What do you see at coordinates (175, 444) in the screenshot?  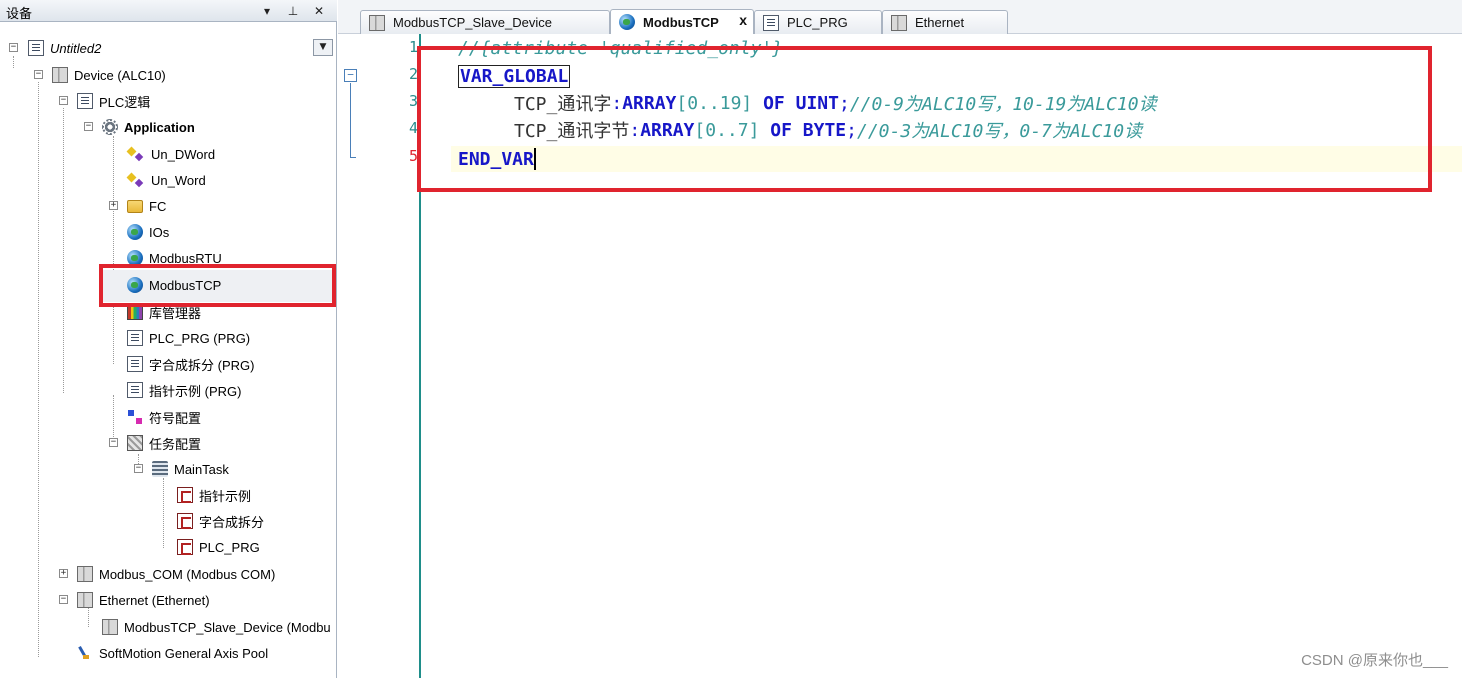 I see `tree-node-label: 任务配置` at bounding box center [175, 444].